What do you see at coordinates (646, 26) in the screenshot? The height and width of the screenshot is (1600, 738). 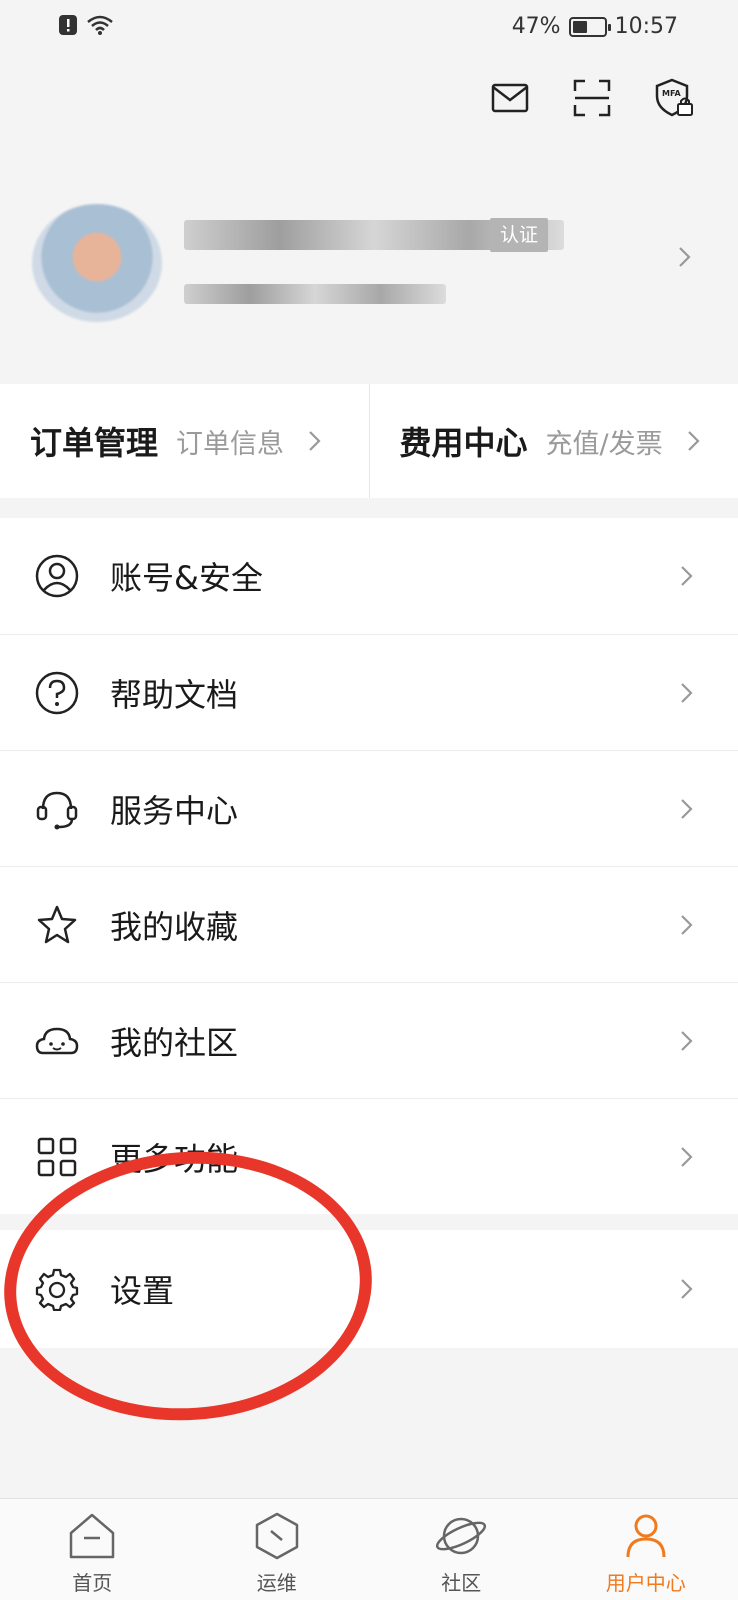 I see `clock: 10:57` at bounding box center [646, 26].